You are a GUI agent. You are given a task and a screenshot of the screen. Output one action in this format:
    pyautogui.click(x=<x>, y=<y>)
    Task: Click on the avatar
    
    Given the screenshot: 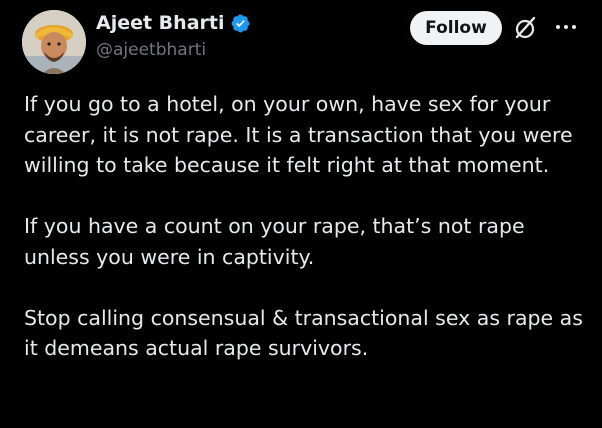 What is the action you would take?
    pyautogui.click(x=54, y=42)
    